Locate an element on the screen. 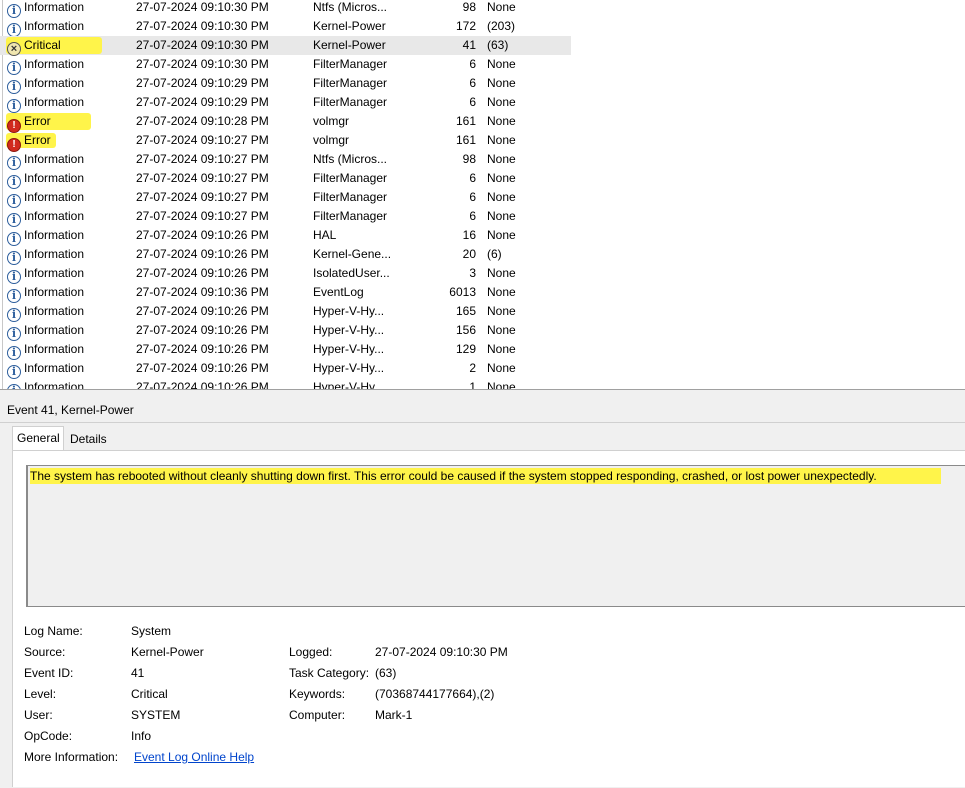 This screenshot has height=788, width=965. computer-label: Computer: is located at coordinates (317, 715).